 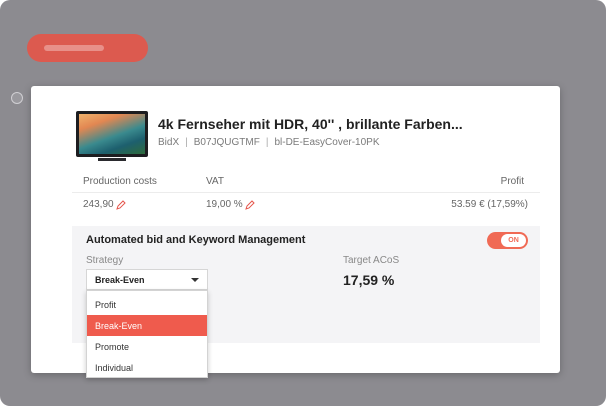 I want to click on tv-stand, so click(x=112, y=159).